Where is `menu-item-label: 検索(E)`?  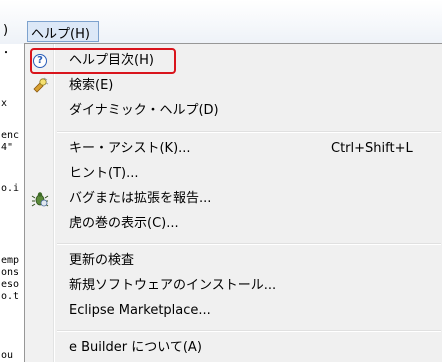
menu-item-label: 検索(E) is located at coordinates (91, 85).